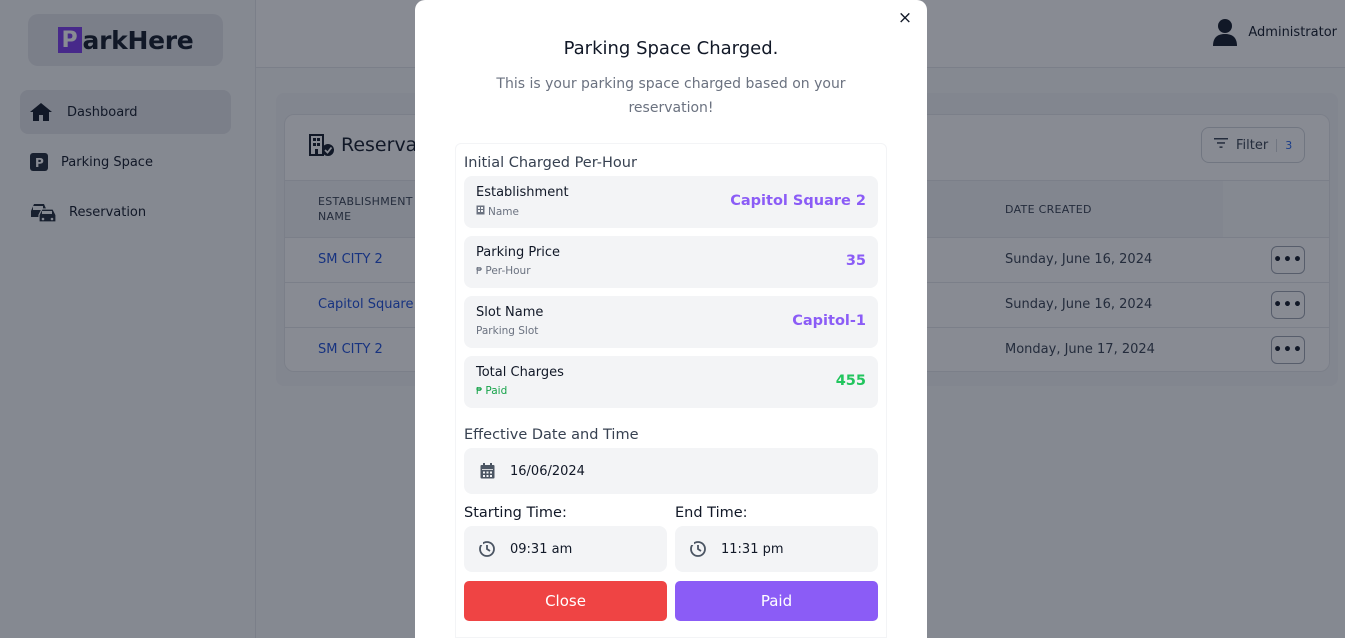 This screenshot has height=638, width=1345. I want to click on date-value: 16/06/2024, so click(547, 471).